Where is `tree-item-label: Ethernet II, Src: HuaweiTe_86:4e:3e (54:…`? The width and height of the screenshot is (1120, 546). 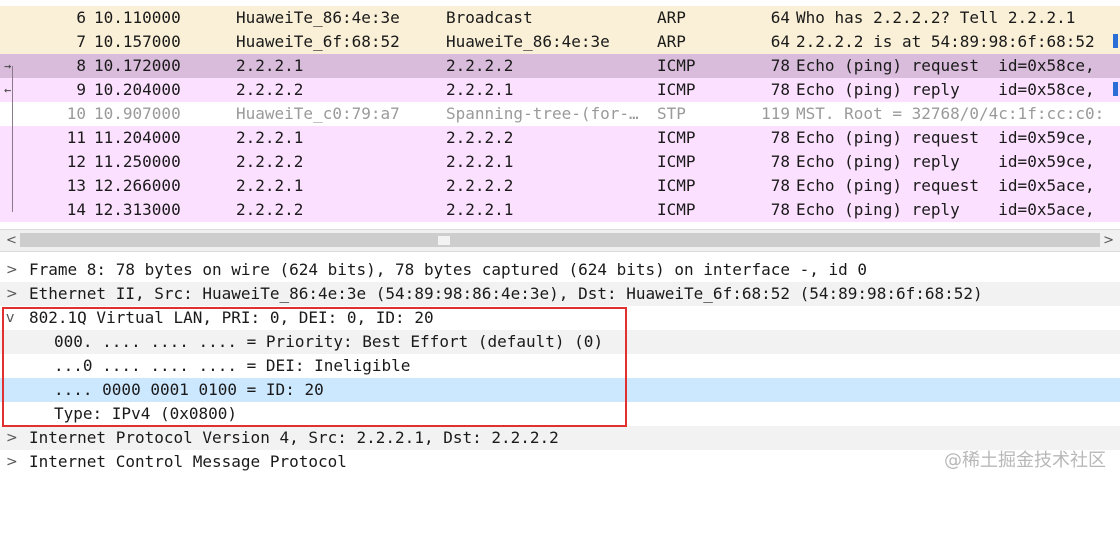
tree-item-label: Ethernet II, Src: HuaweiTe_86:4e:3e (54:… is located at coordinates (506, 293).